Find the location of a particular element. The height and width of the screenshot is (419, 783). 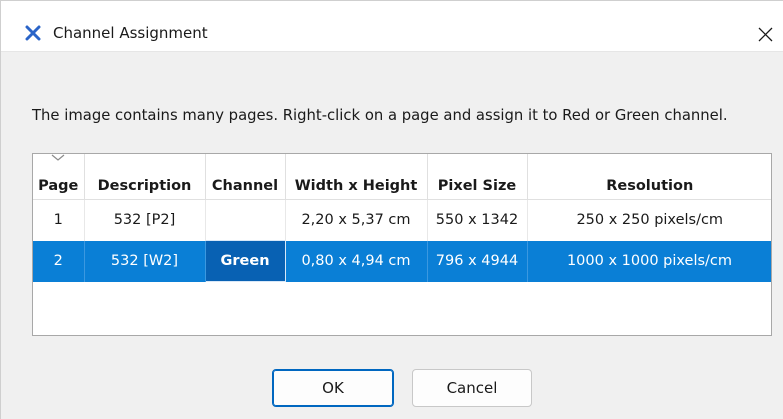

window-title: Channel Assignment is located at coordinates (130, 33).